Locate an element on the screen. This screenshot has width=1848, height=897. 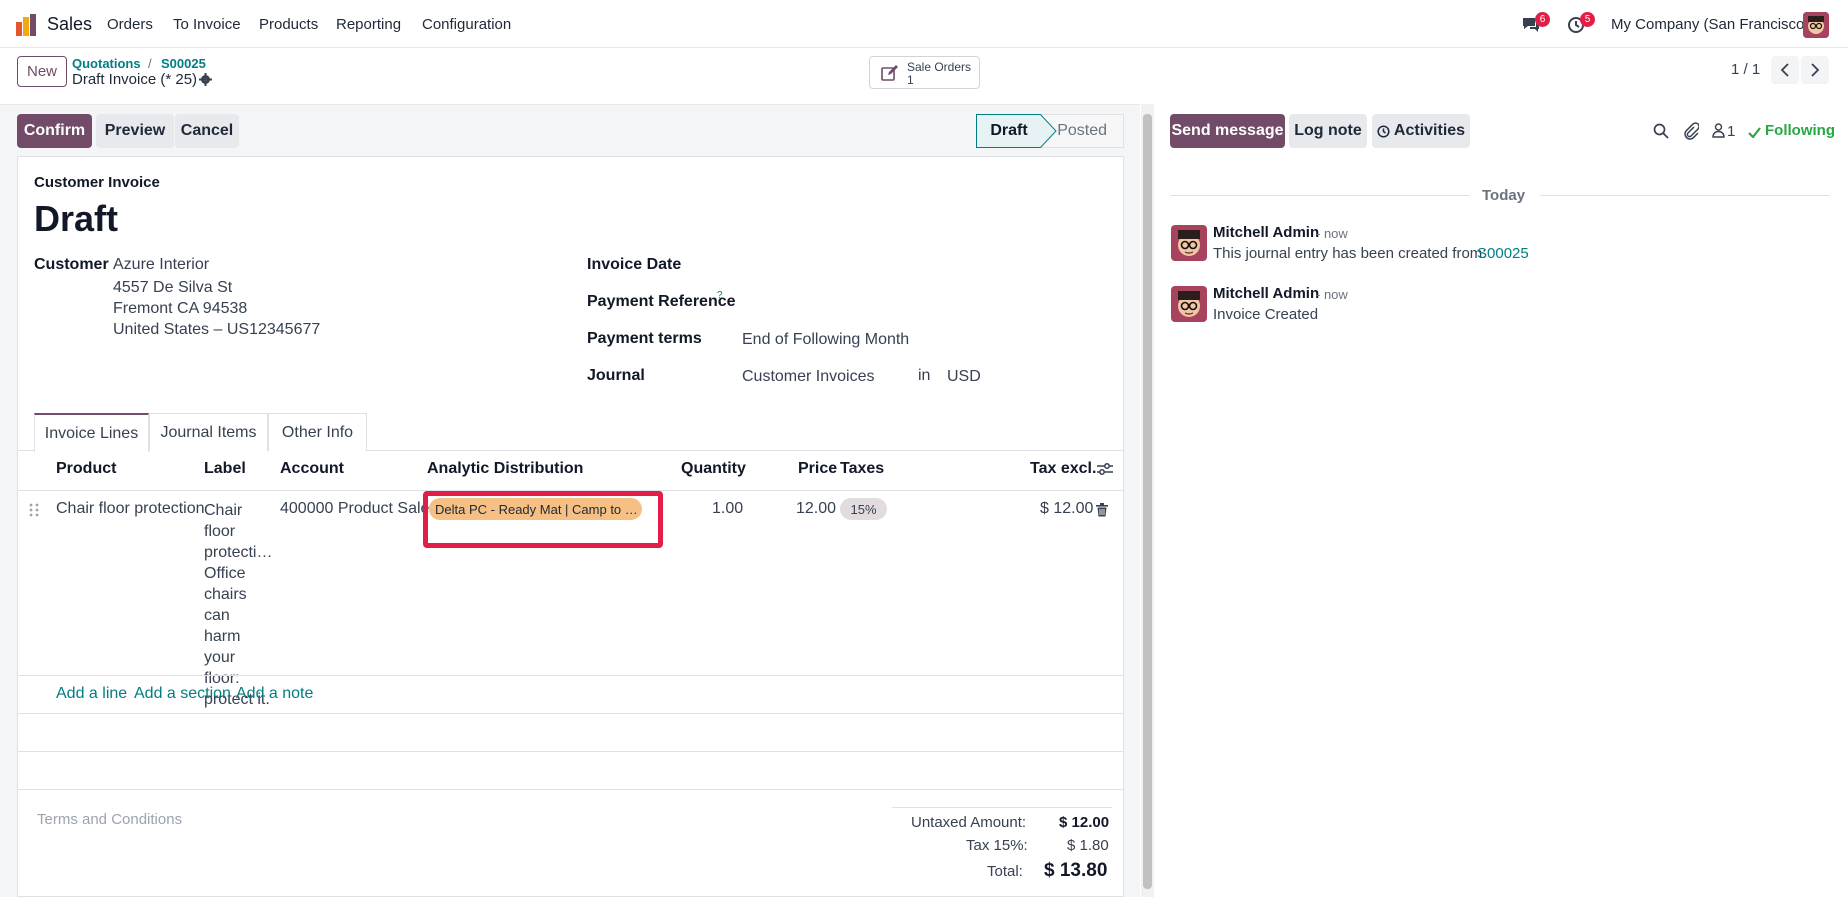
activities-button: Activities is located at coordinates (1421, 131).